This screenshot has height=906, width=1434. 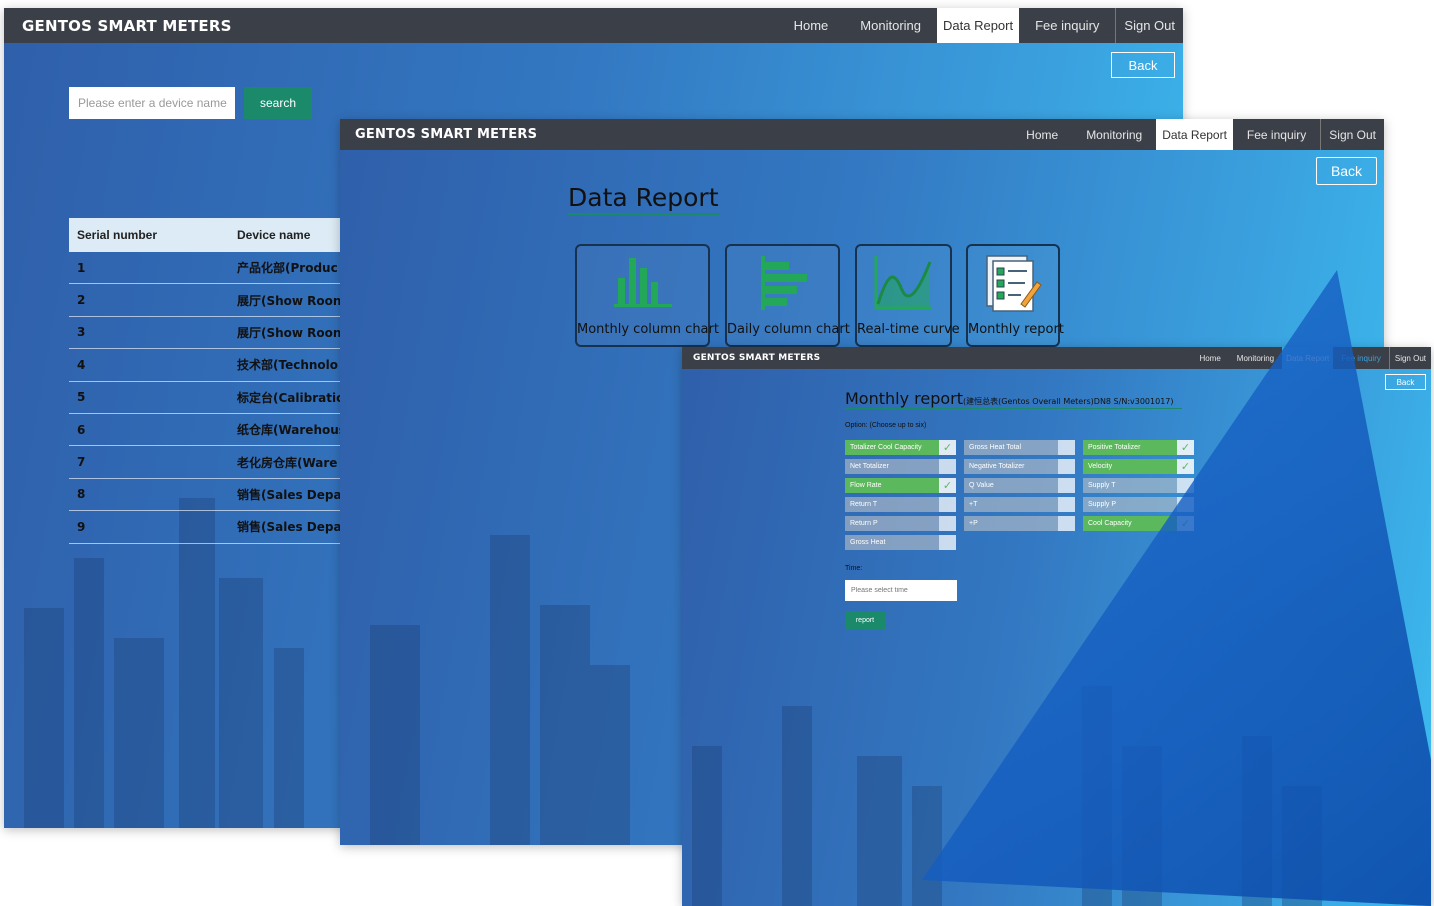 I want to click on device-name-cell: 销售(Sales Depai, so click(x=290, y=494).